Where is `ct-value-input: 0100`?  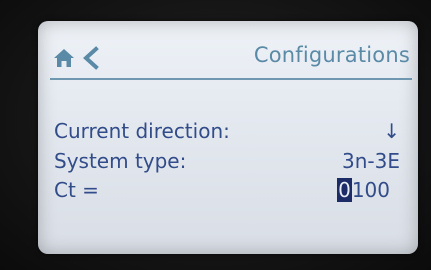
ct-value-input: 0100 is located at coordinates (363, 190).